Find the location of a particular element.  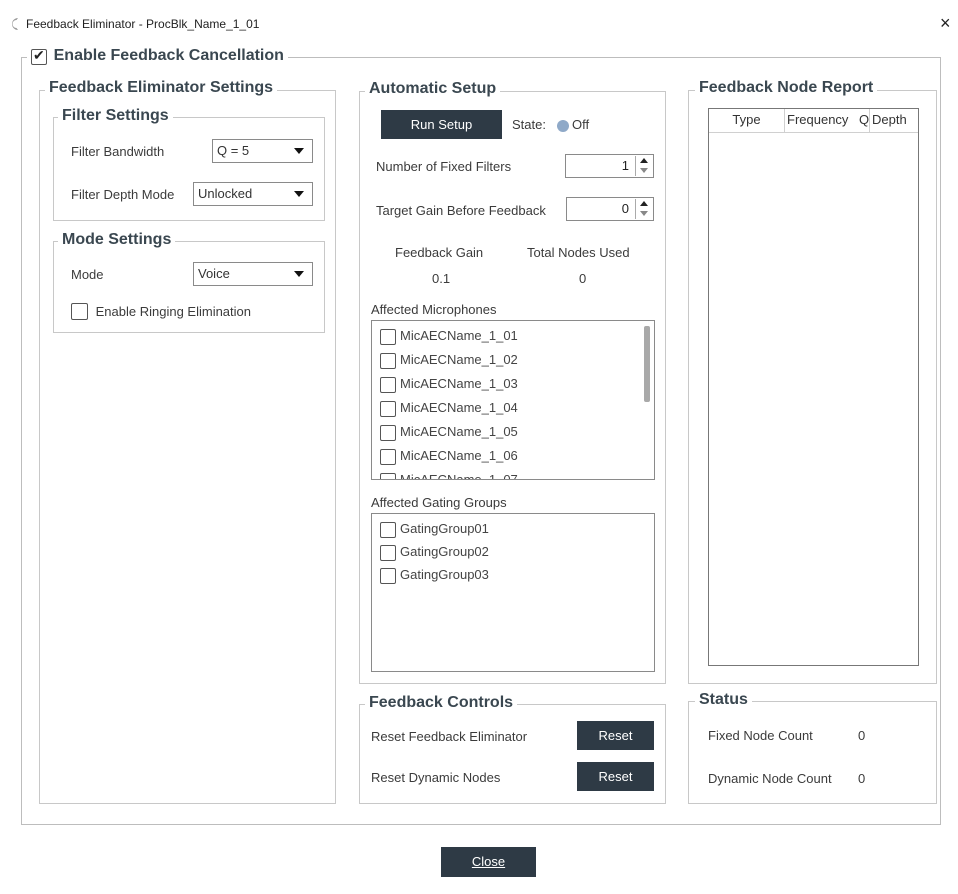

state-indicator: Off is located at coordinates (573, 124).